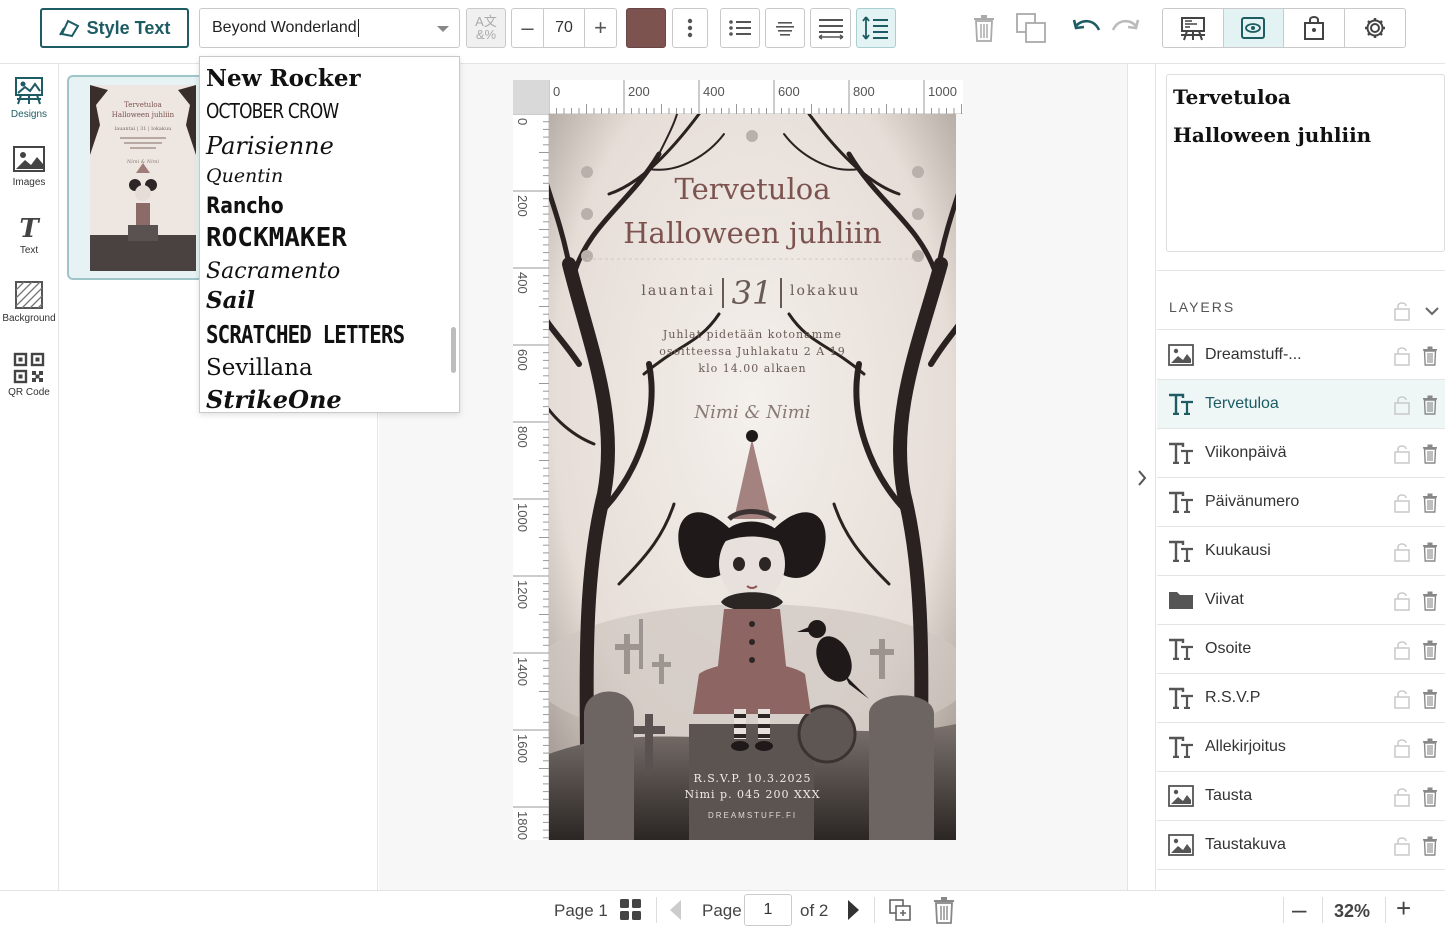 The image size is (1445, 928). Describe the element at coordinates (1299, 909) in the screenshot. I see `zoom-out-button: –` at that location.